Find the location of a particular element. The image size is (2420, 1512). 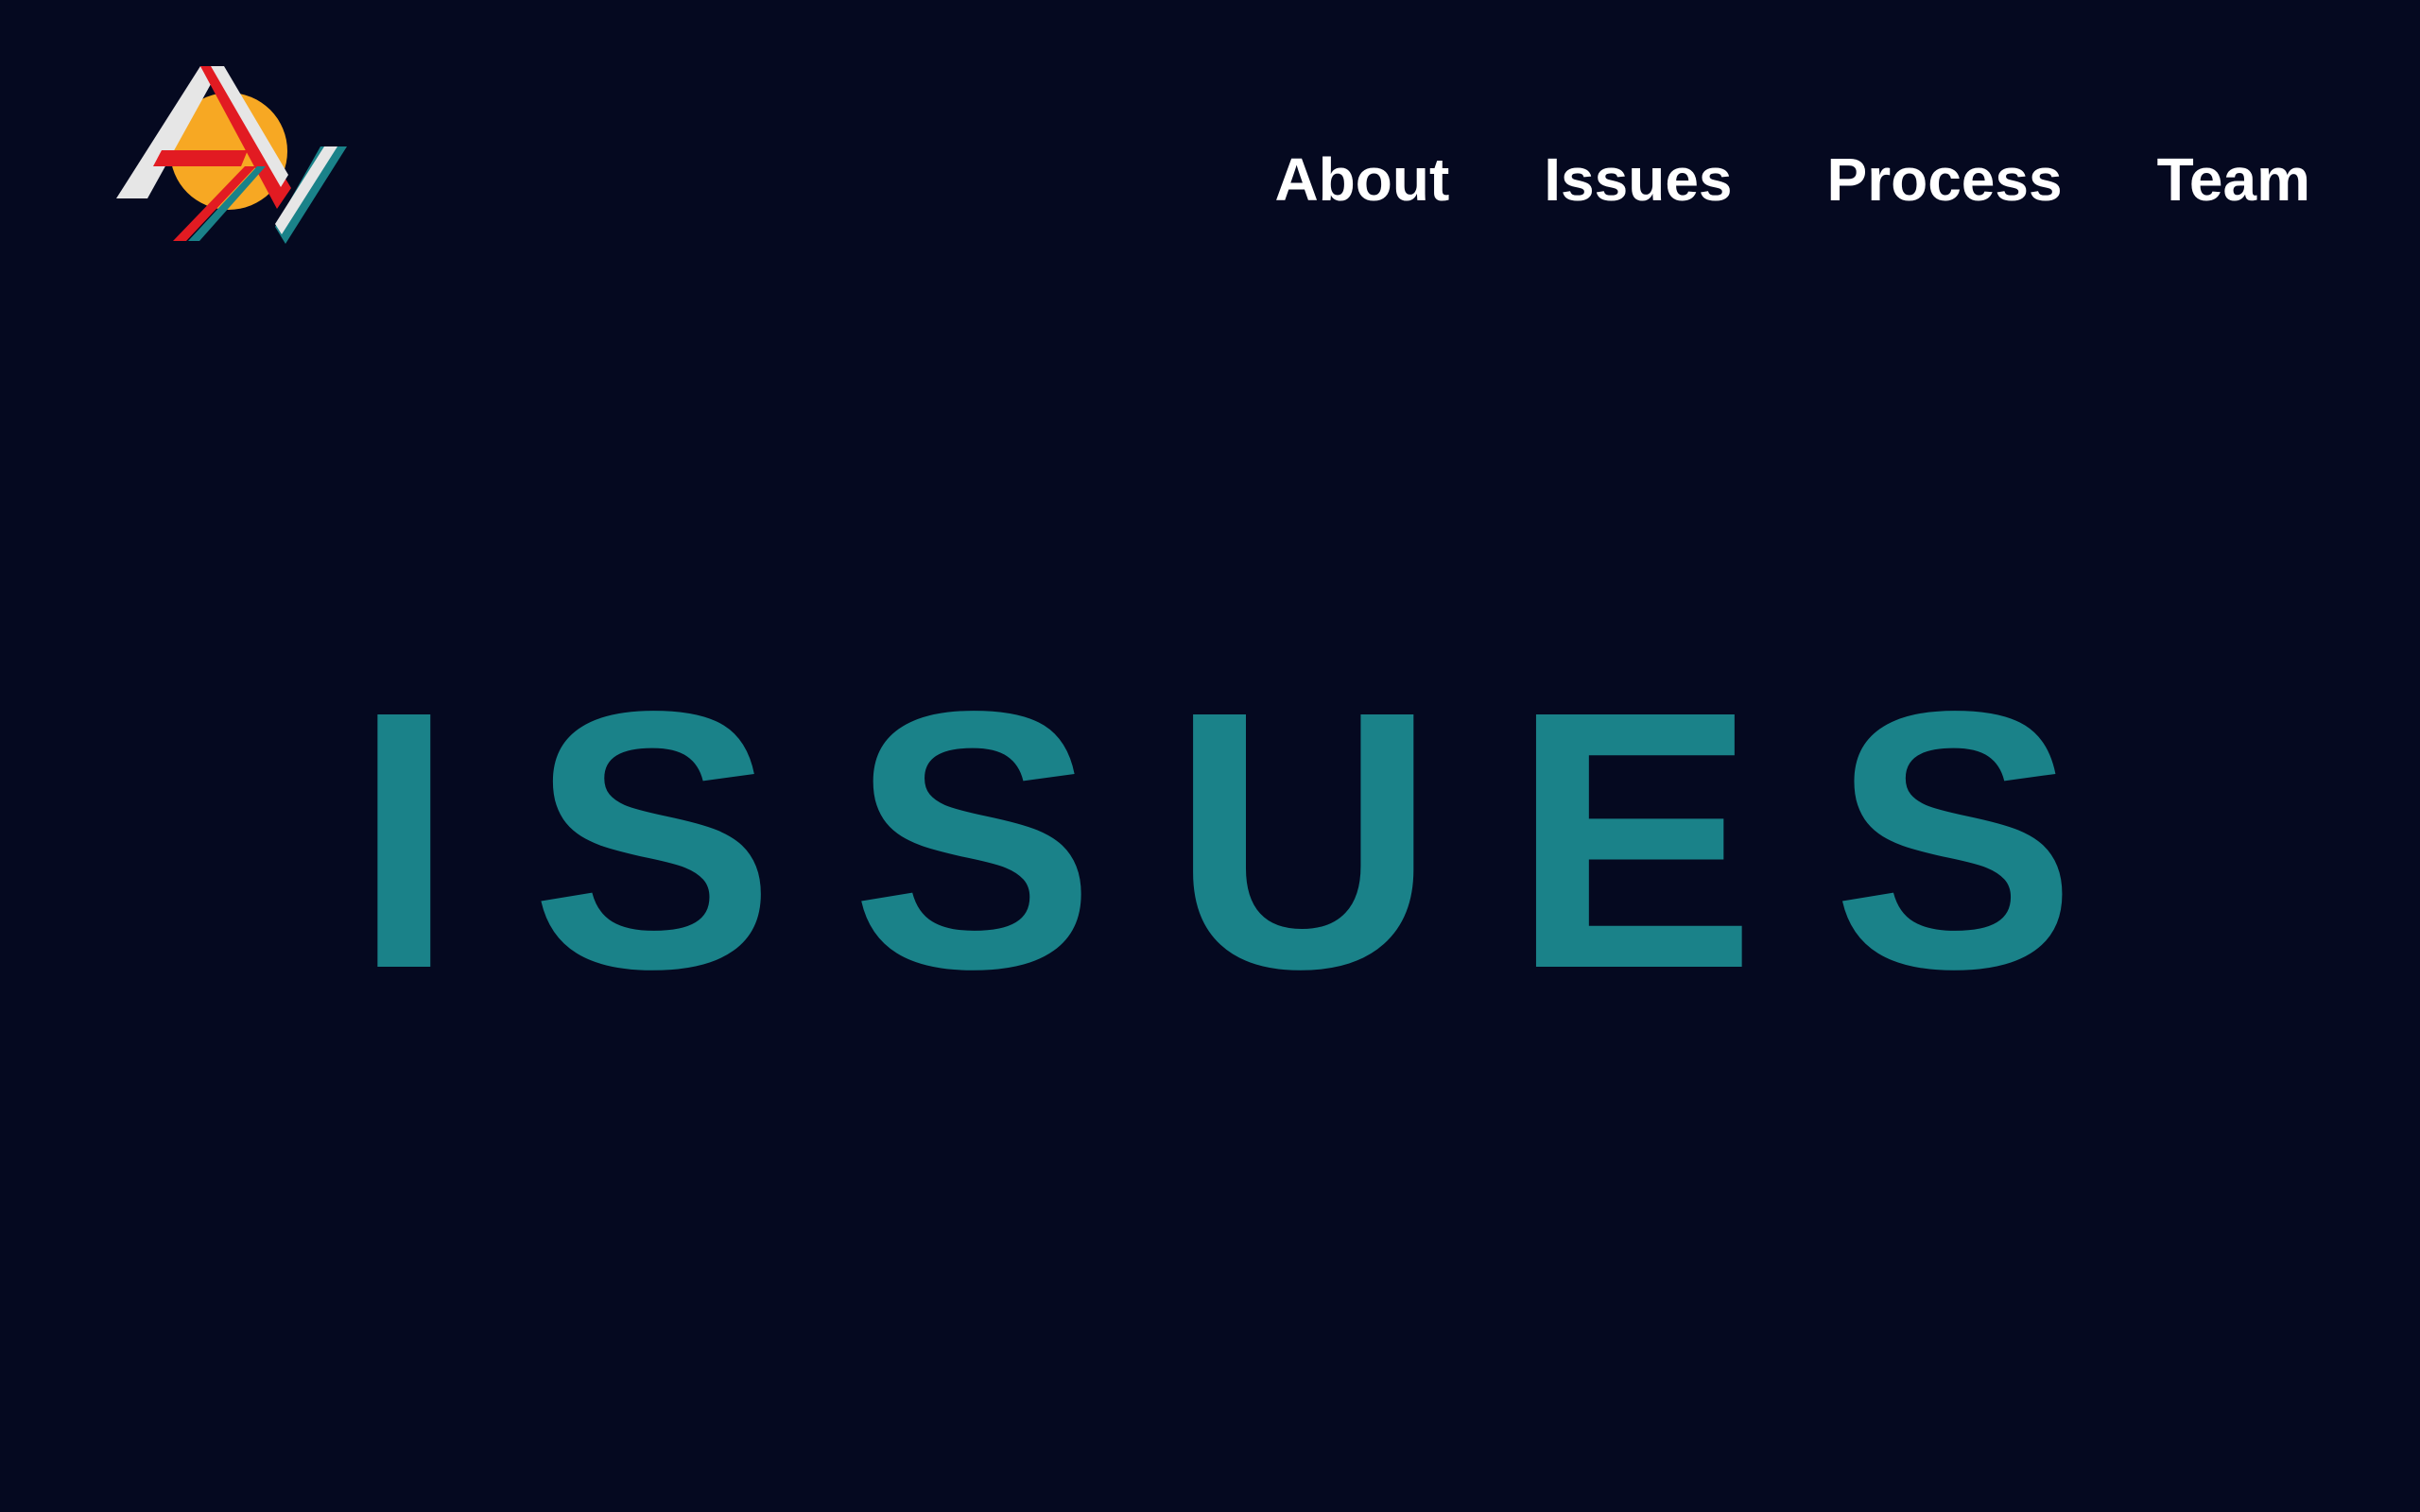

av-logo is located at coordinates (231, 155).